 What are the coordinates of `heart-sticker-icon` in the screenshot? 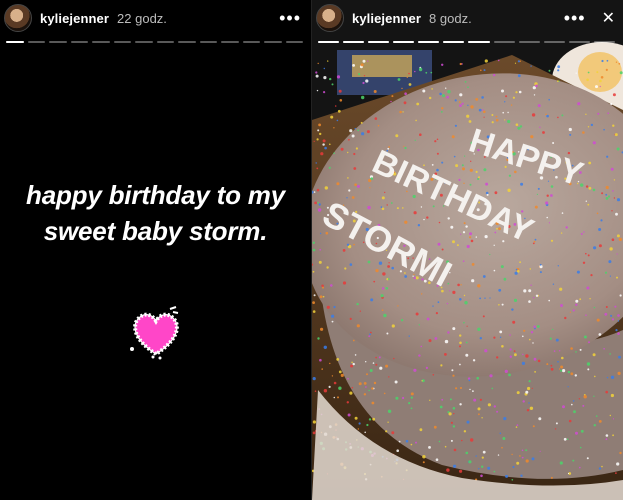 It's located at (156, 333).